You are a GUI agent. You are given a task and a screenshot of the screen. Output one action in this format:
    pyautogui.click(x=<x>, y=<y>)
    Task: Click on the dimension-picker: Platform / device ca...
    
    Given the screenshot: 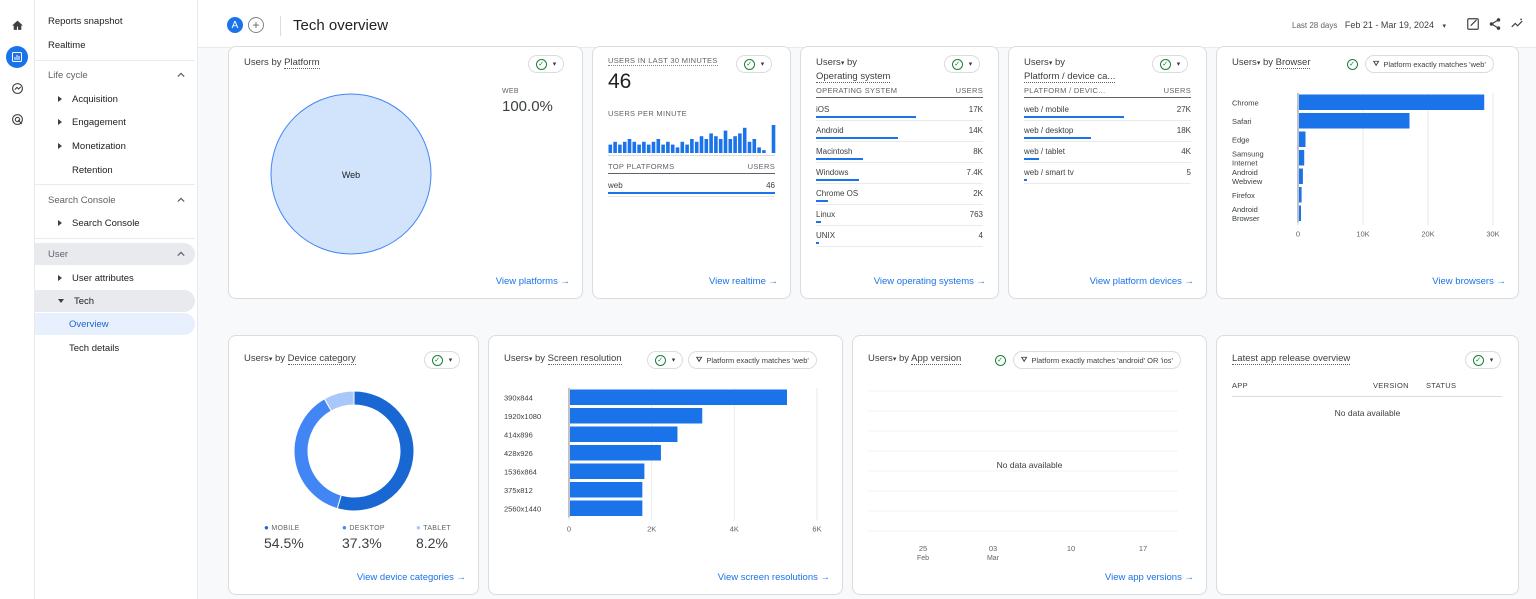 What is the action you would take?
    pyautogui.click(x=1070, y=77)
    